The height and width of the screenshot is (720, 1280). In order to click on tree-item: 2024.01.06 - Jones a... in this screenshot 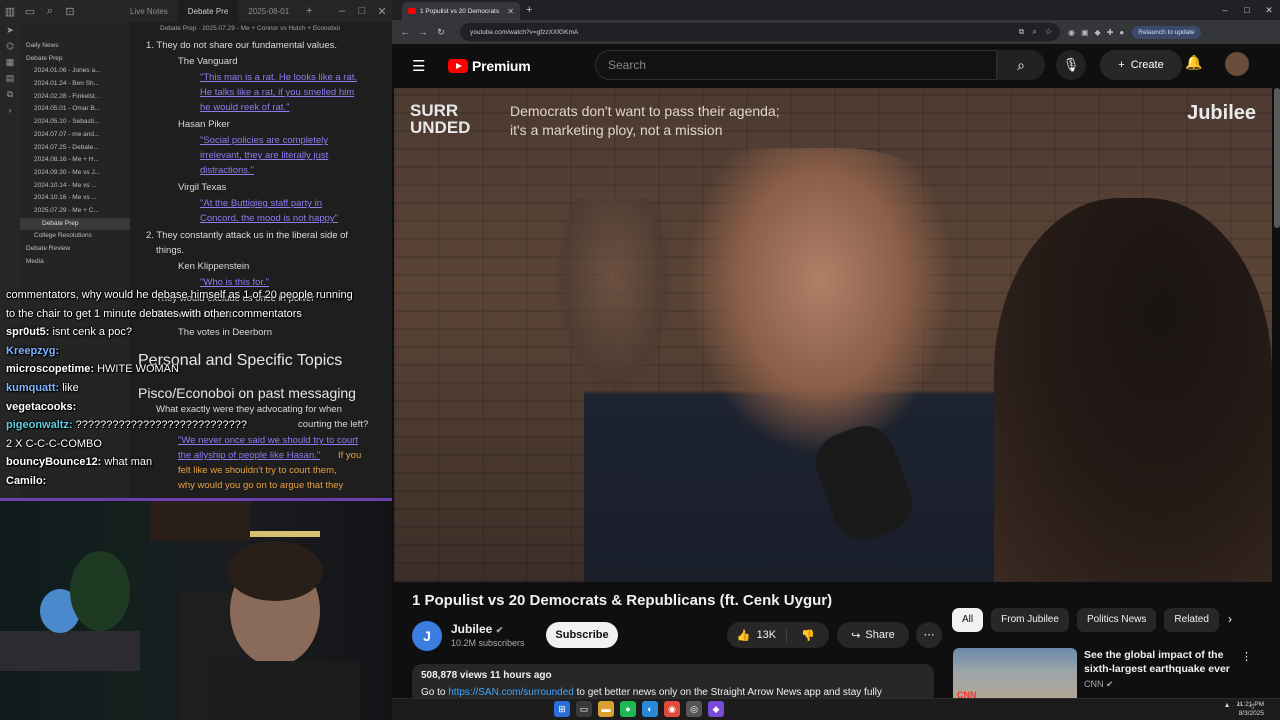, I will do `click(75, 71)`.